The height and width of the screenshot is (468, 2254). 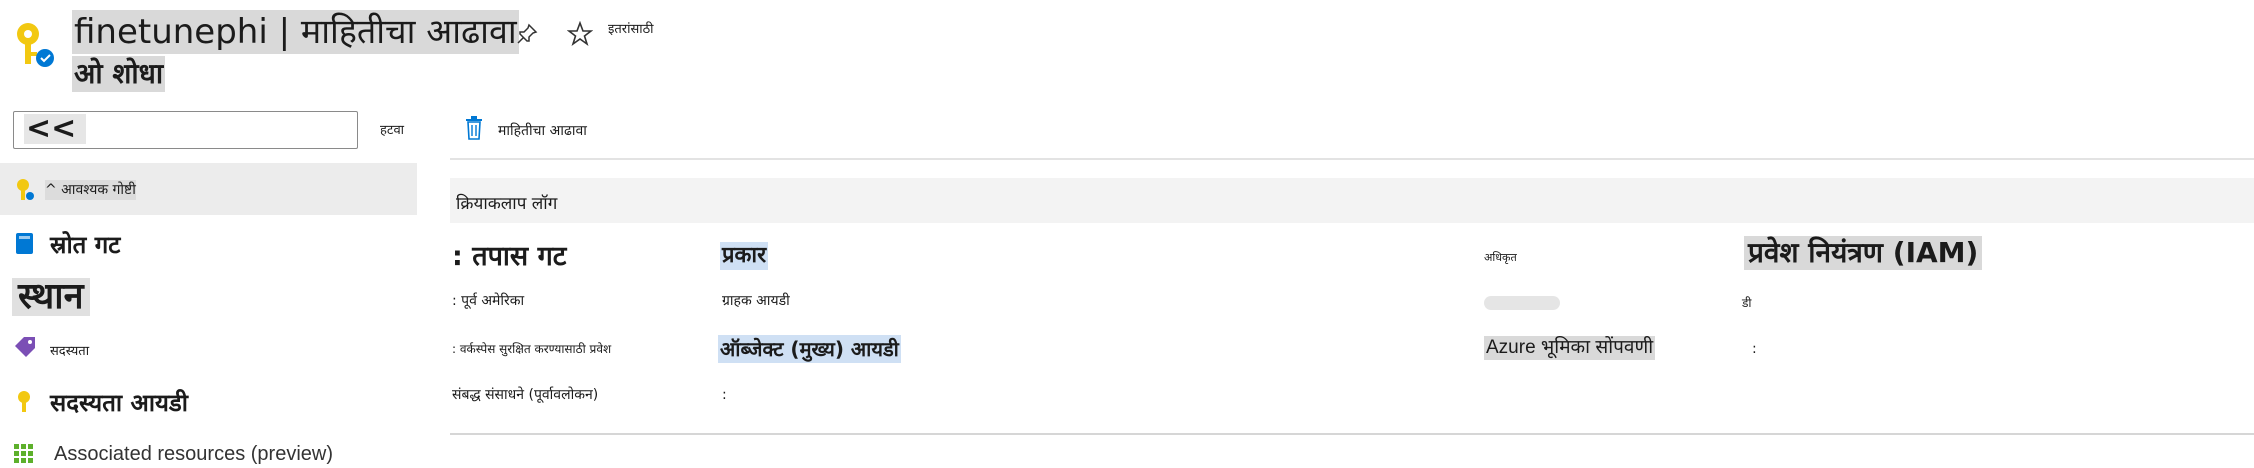 I want to click on sidebar-item-label: ^ आवश्यक गोष्टी, so click(x=90, y=190).